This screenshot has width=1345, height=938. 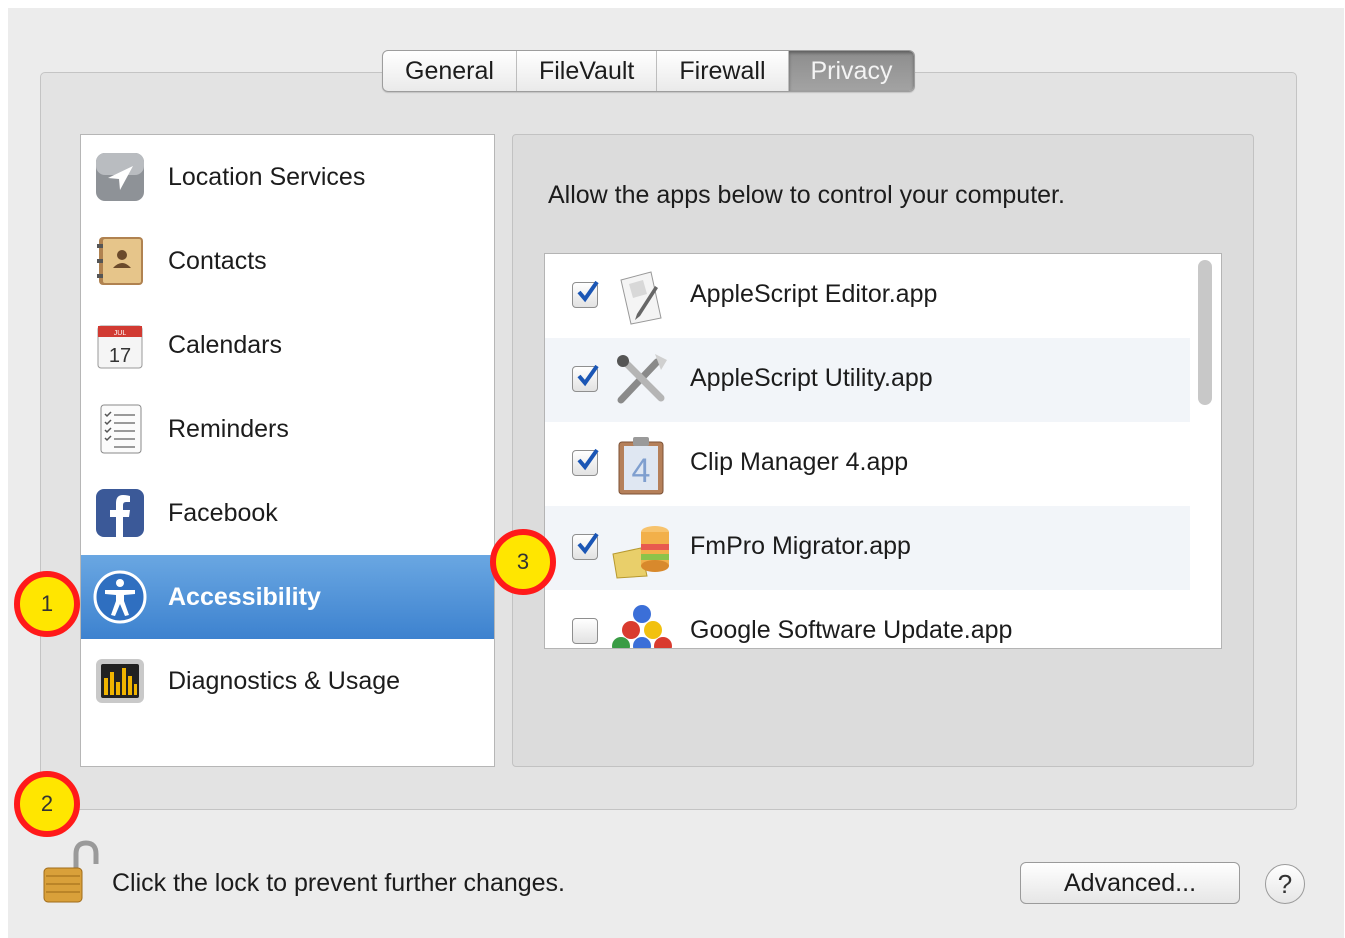 What do you see at coordinates (47, 804) in the screenshot?
I see `annotation-marker-2: 2` at bounding box center [47, 804].